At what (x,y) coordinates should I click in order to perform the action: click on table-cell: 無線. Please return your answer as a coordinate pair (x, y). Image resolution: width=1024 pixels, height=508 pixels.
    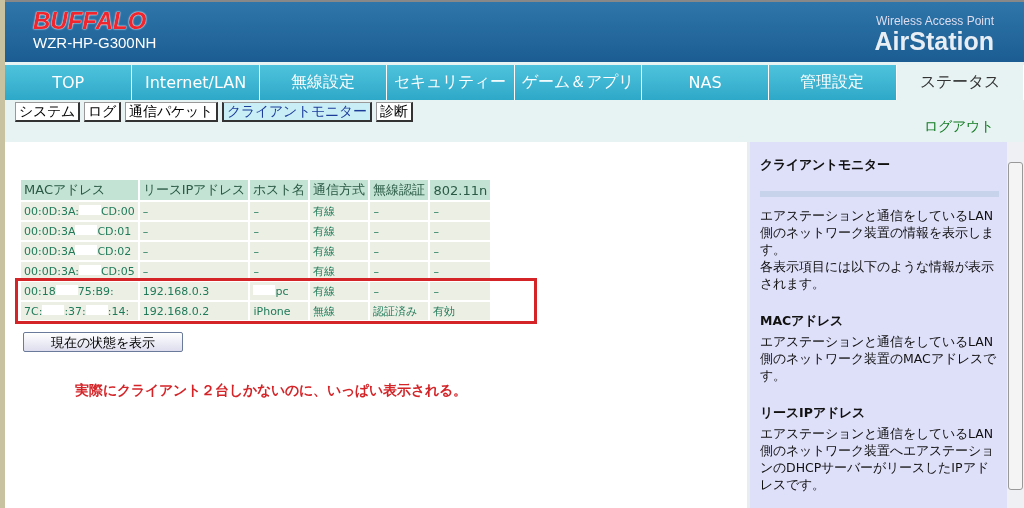
    Looking at the image, I should click on (339, 311).